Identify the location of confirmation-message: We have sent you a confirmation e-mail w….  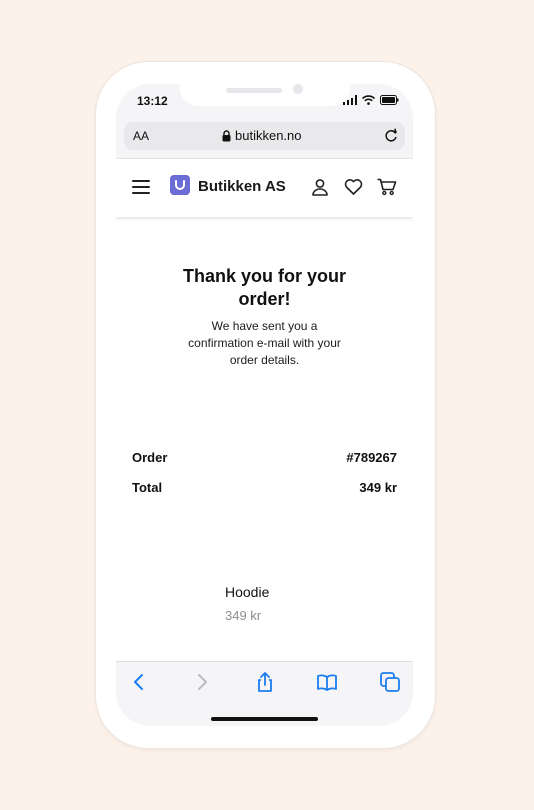
(264, 343).